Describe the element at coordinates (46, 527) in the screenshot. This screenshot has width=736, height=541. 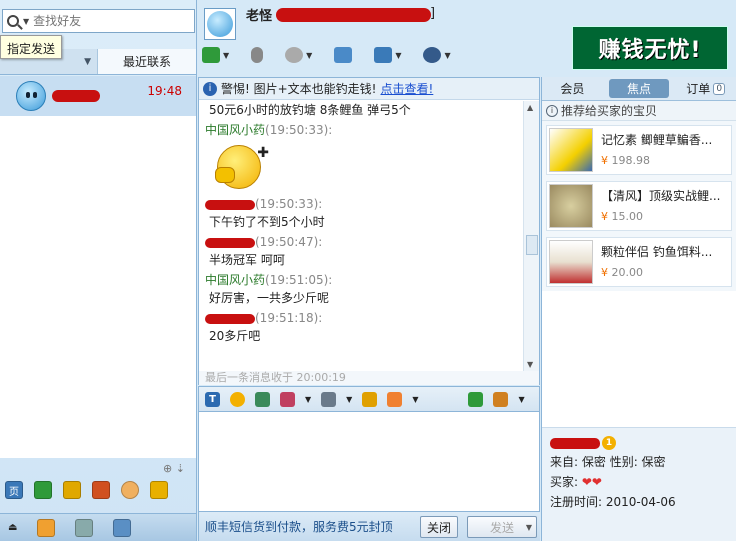
I see `shop-nav-icon` at that location.